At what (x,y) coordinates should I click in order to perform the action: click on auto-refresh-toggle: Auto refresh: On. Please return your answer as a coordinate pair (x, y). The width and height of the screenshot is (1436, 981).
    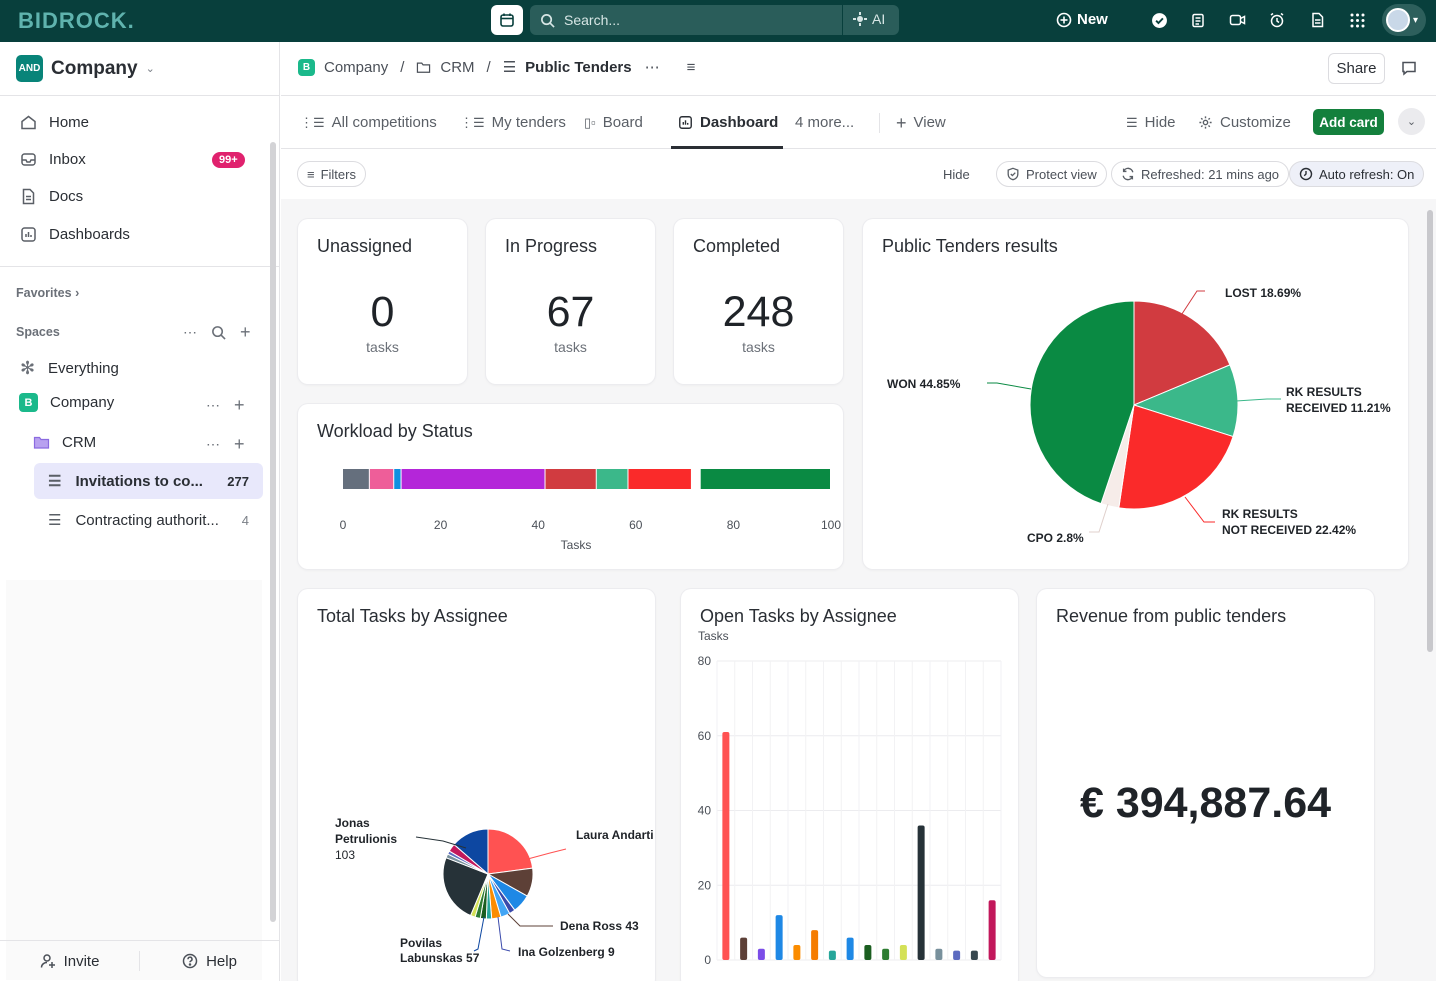
    Looking at the image, I should click on (1357, 174).